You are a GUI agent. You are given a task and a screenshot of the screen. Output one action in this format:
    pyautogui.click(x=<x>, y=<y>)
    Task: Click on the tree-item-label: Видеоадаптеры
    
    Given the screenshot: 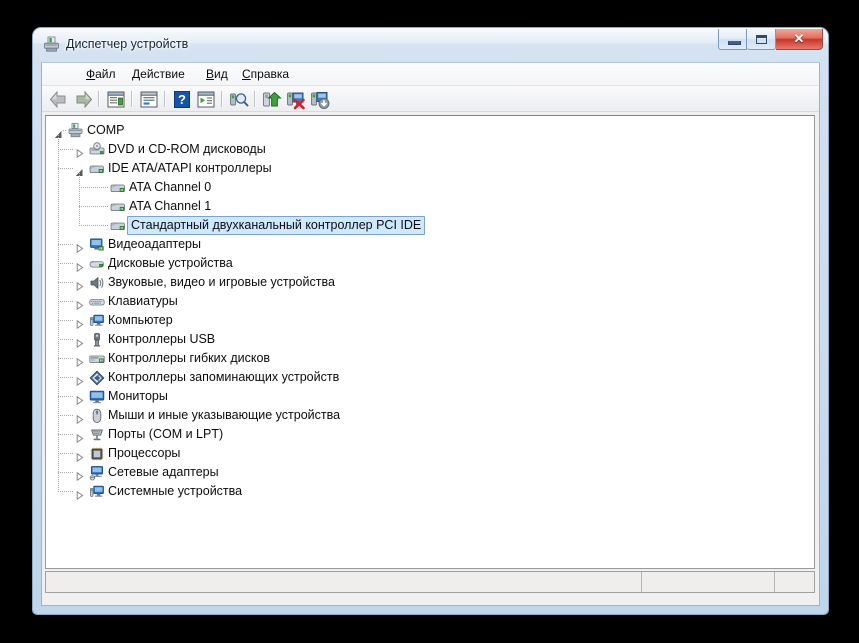 What is the action you would take?
    pyautogui.click(x=154, y=244)
    